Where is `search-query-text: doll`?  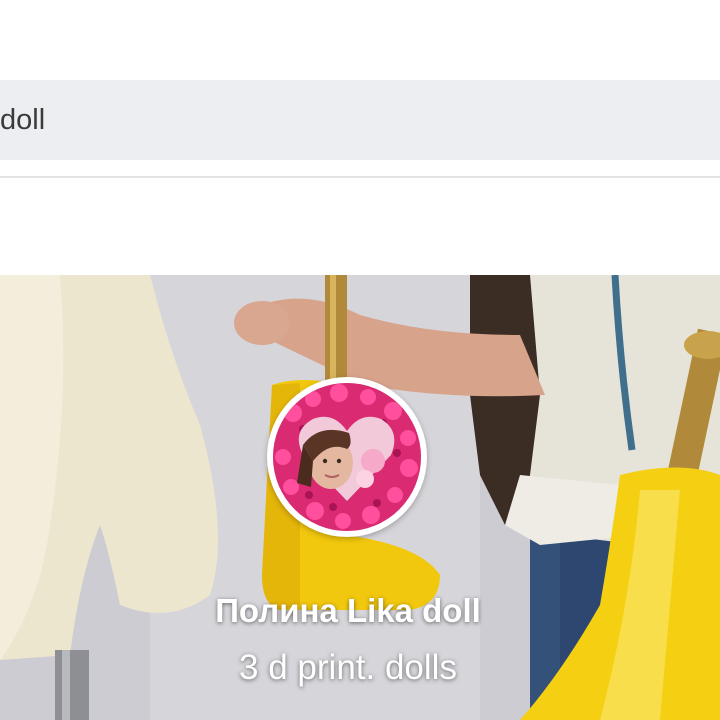
search-query-text: doll is located at coordinates (23, 120).